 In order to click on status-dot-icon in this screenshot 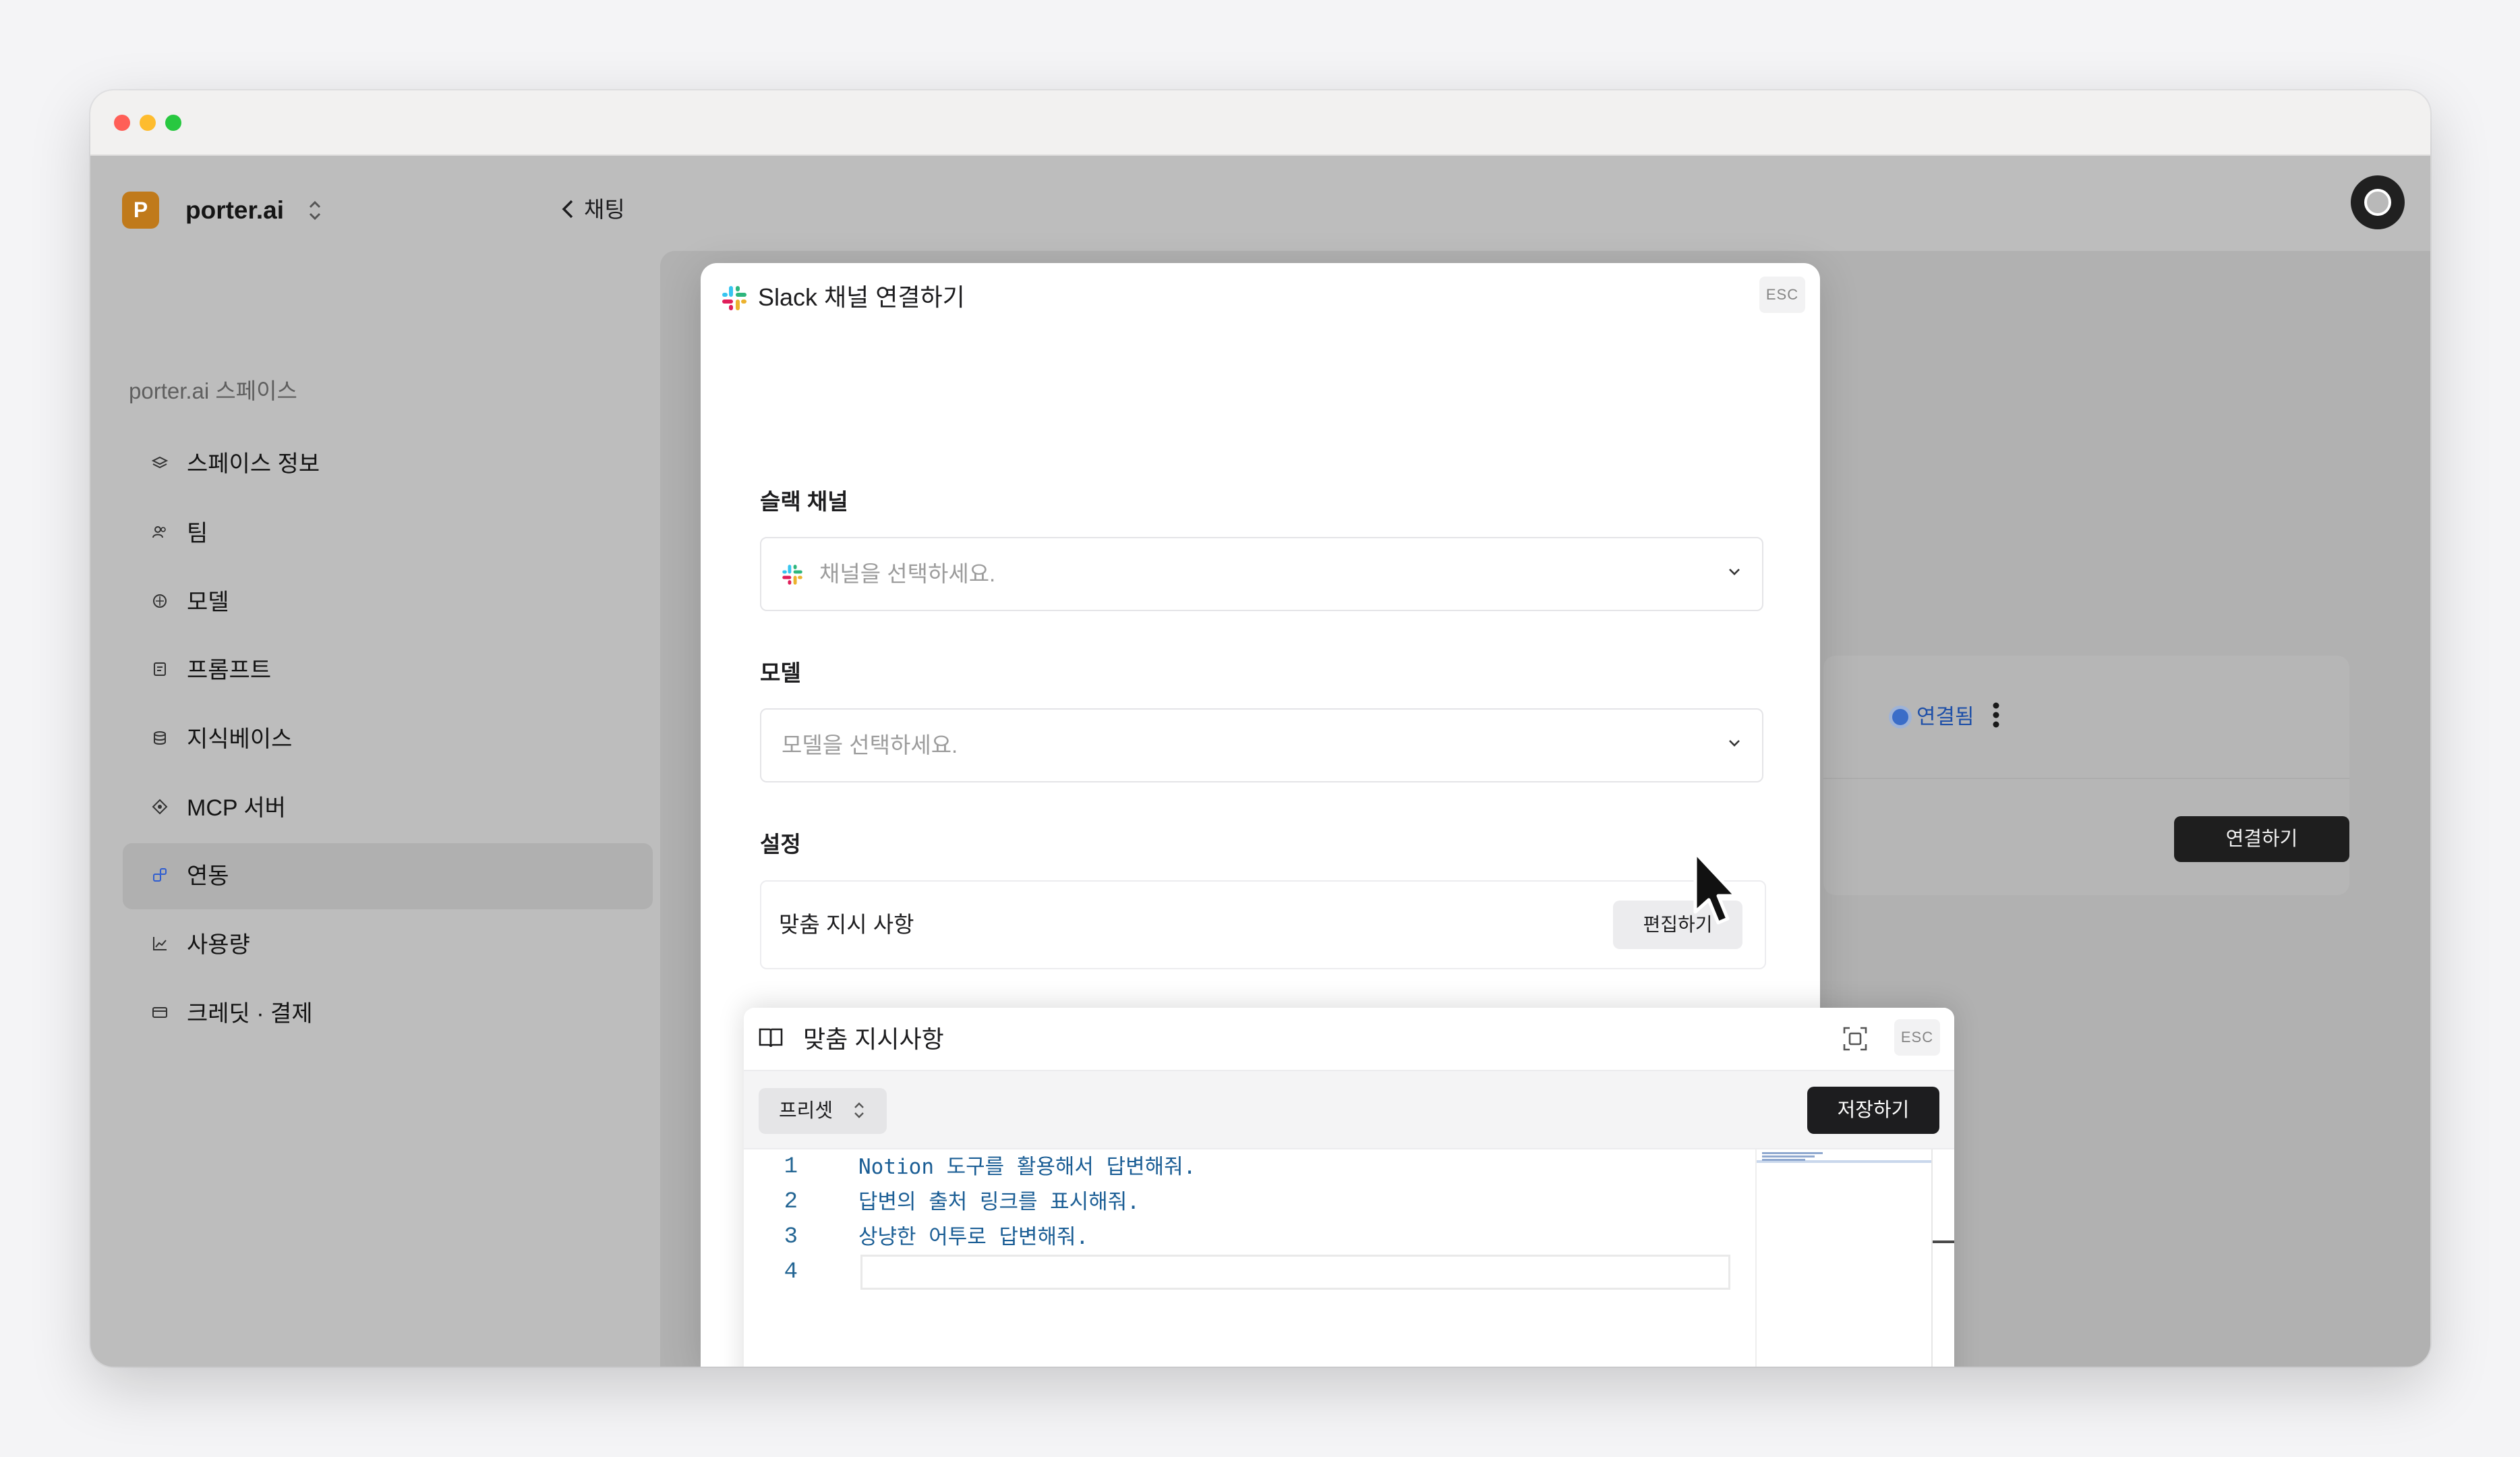, I will do `click(1900, 717)`.